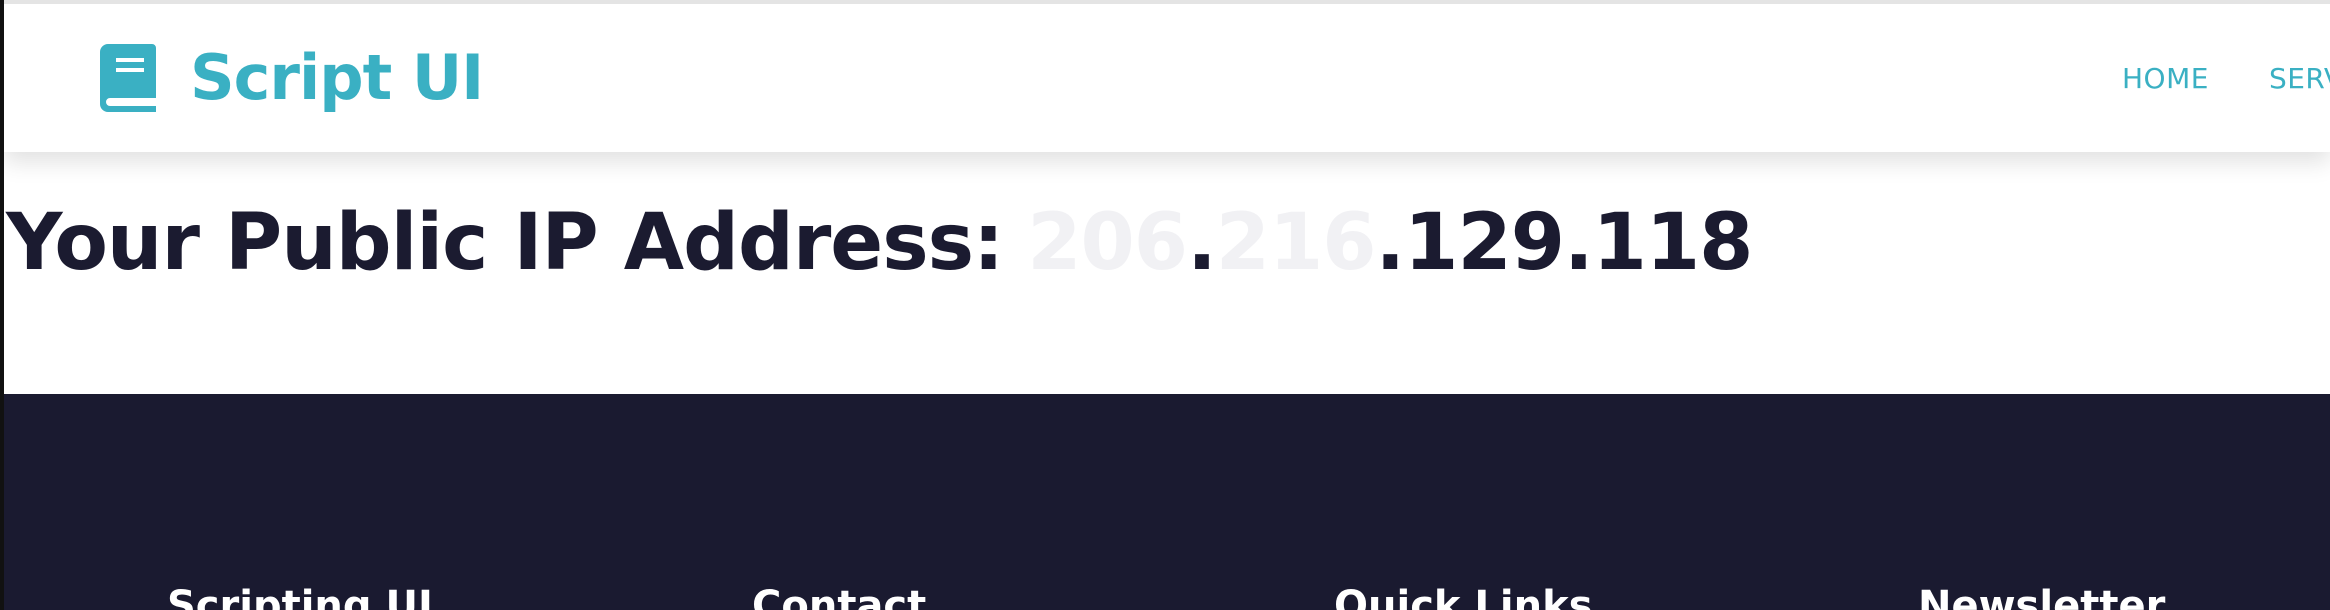  Describe the element at coordinates (1165, 2) in the screenshot. I see `top-border` at that location.